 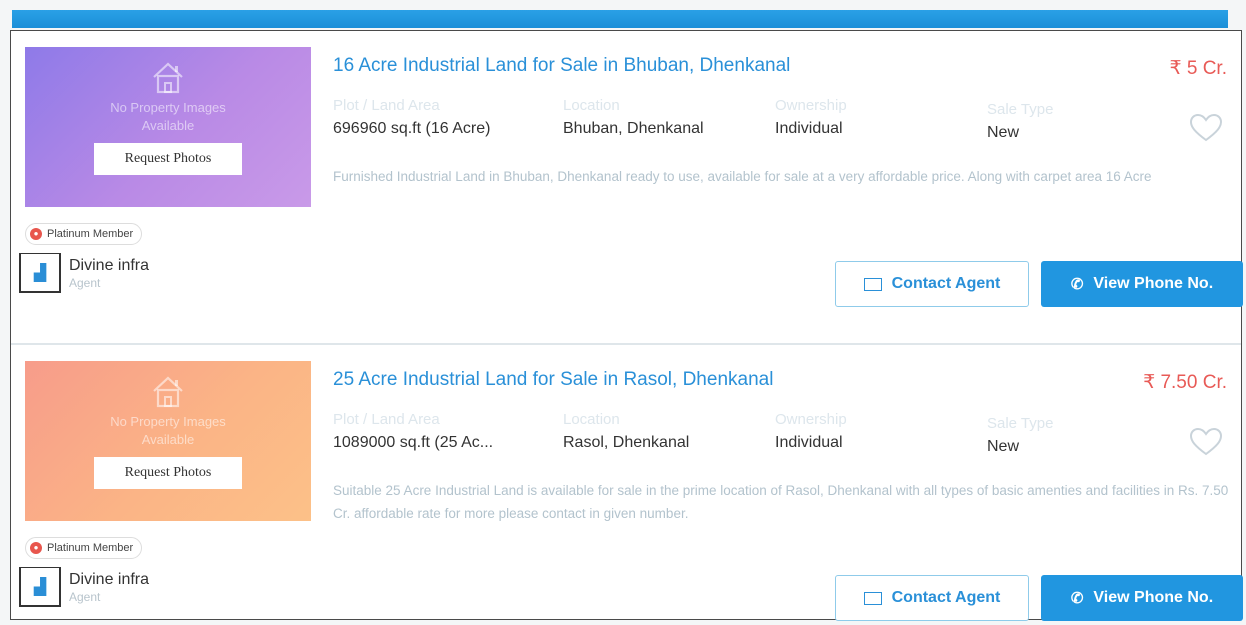 What do you see at coordinates (412, 128) in the screenshot?
I see `field-value: 696960 sq.ft (16 Acre)` at bounding box center [412, 128].